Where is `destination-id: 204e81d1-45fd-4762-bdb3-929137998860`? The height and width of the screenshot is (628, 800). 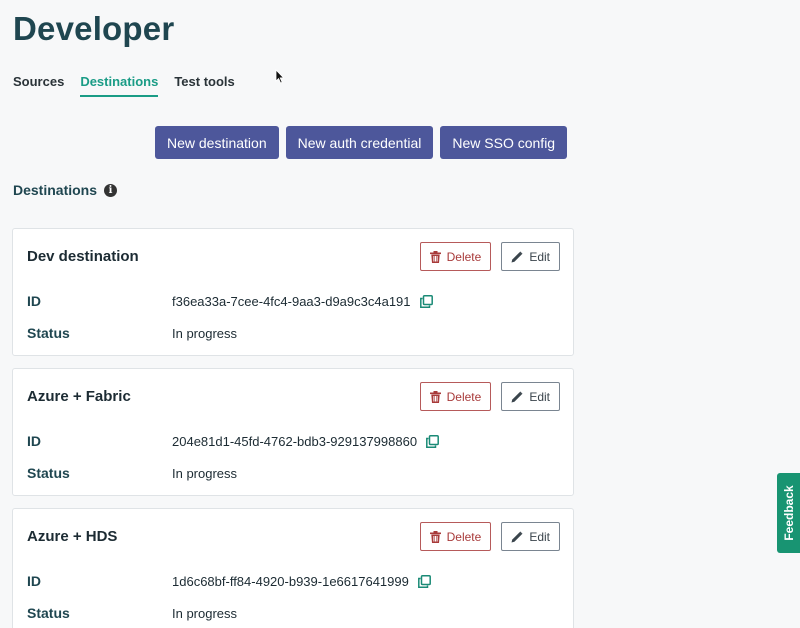
destination-id: 204e81d1-45fd-4762-bdb3-929137998860 is located at coordinates (295, 441).